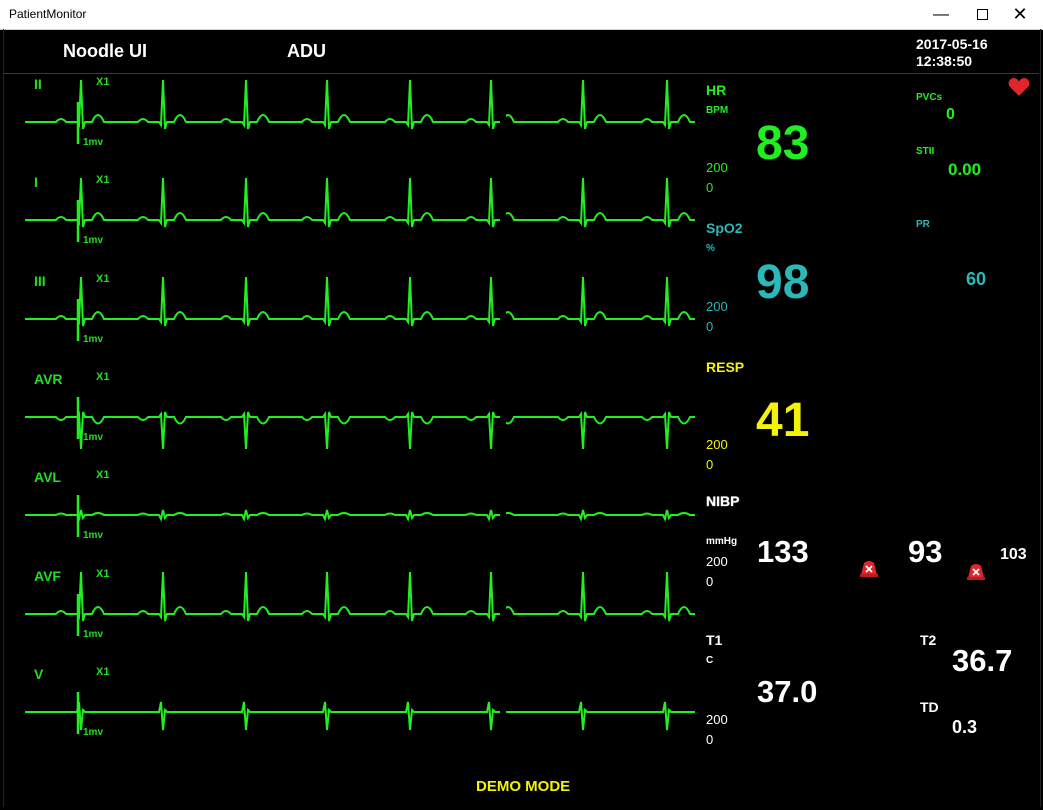 This screenshot has height=810, width=1043. I want to click on nibp-low-limit: 0, so click(710, 581).